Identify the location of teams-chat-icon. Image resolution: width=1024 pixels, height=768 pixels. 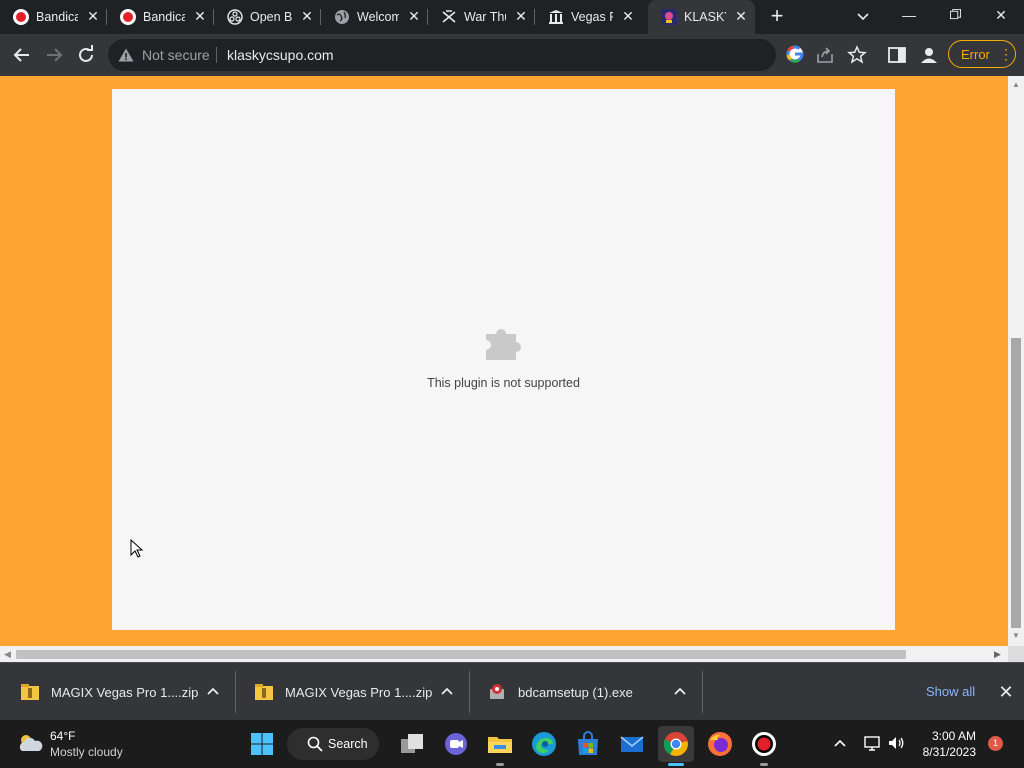
(456, 744).